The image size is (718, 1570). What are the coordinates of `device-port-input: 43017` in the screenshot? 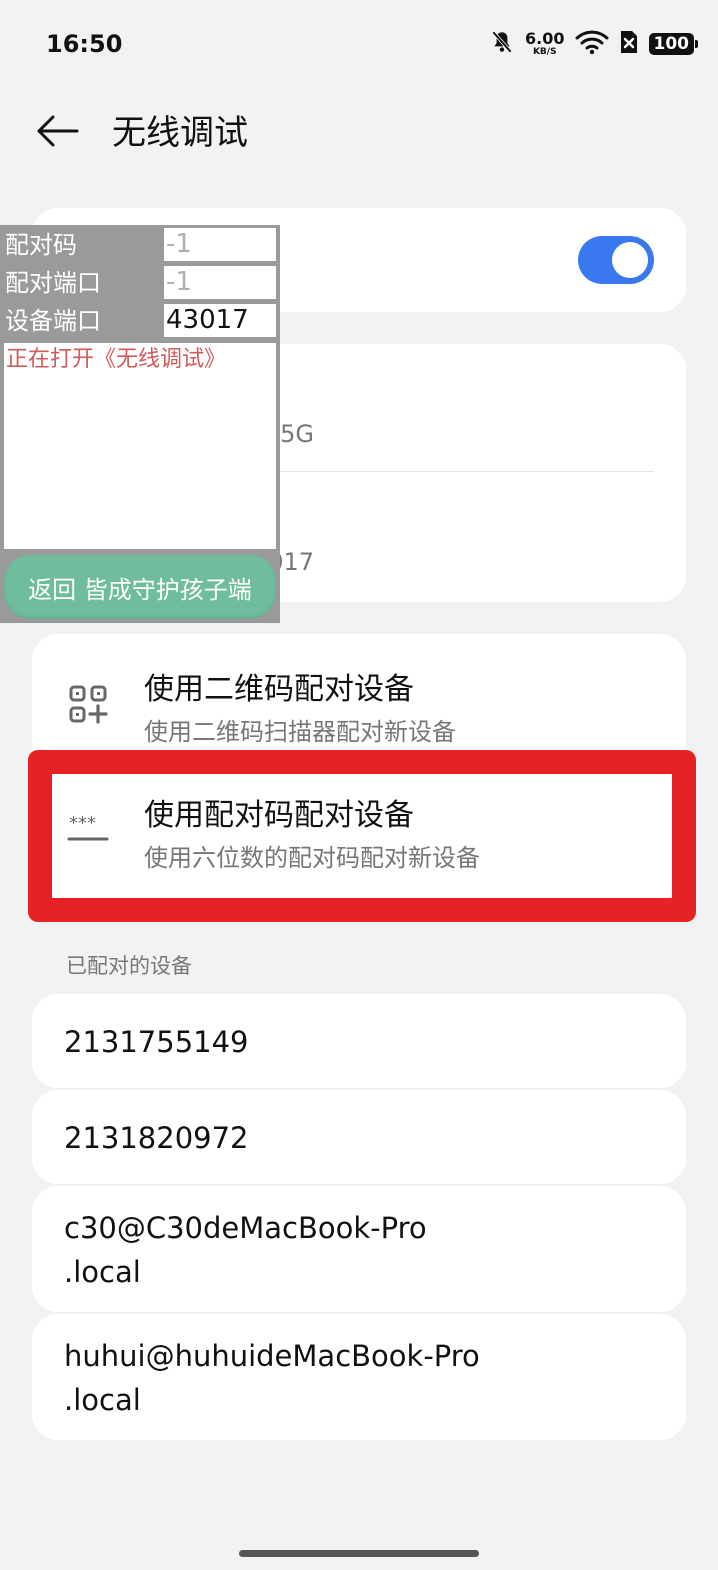 It's located at (220, 320).